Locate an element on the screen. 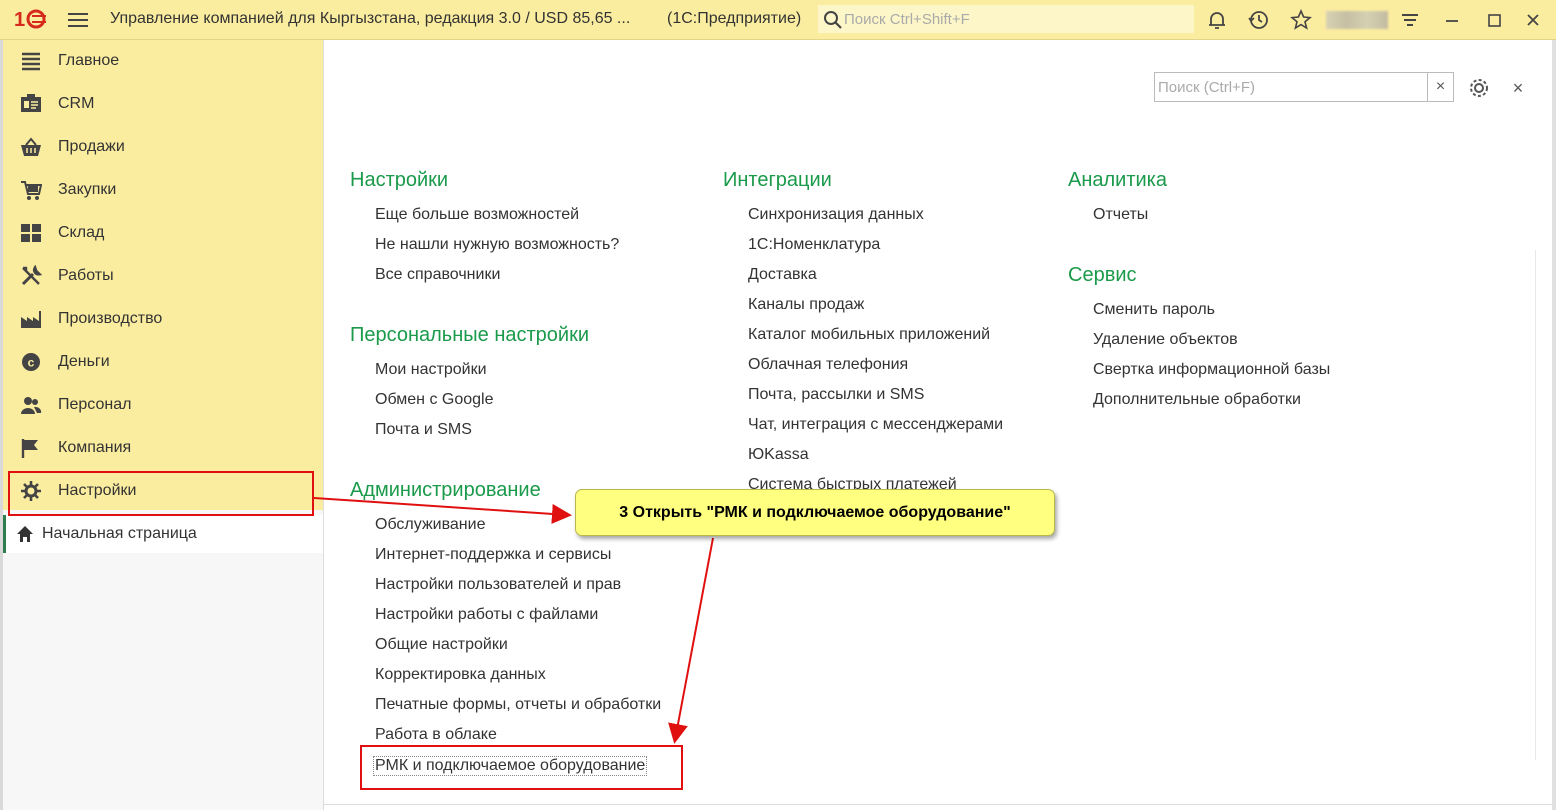 The height and width of the screenshot is (810, 1556). global-search is located at coordinates (1006, 19).